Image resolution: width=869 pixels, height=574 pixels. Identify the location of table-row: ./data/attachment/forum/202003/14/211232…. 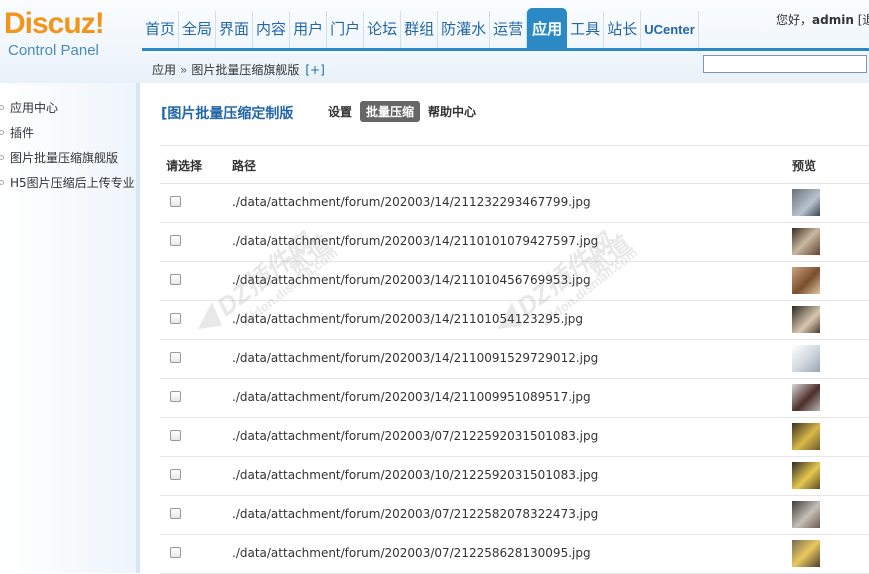
(514, 203).